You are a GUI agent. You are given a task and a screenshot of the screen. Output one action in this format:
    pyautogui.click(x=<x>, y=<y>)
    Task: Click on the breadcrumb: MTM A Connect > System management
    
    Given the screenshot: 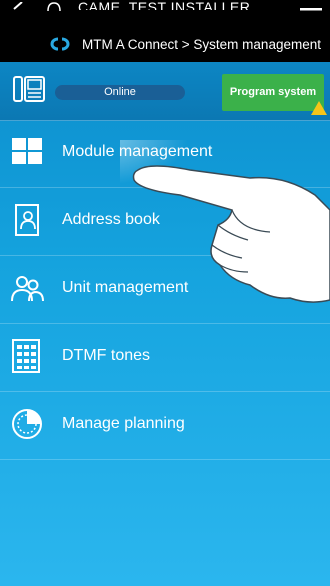 What is the action you would take?
    pyautogui.click(x=201, y=44)
    